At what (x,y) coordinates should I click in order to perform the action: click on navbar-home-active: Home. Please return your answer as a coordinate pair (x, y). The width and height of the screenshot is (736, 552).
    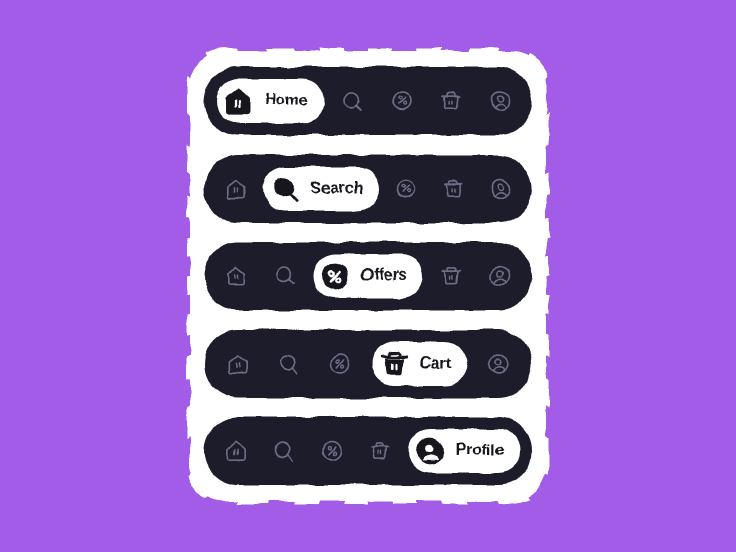
    Looking at the image, I should click on (368, 101).